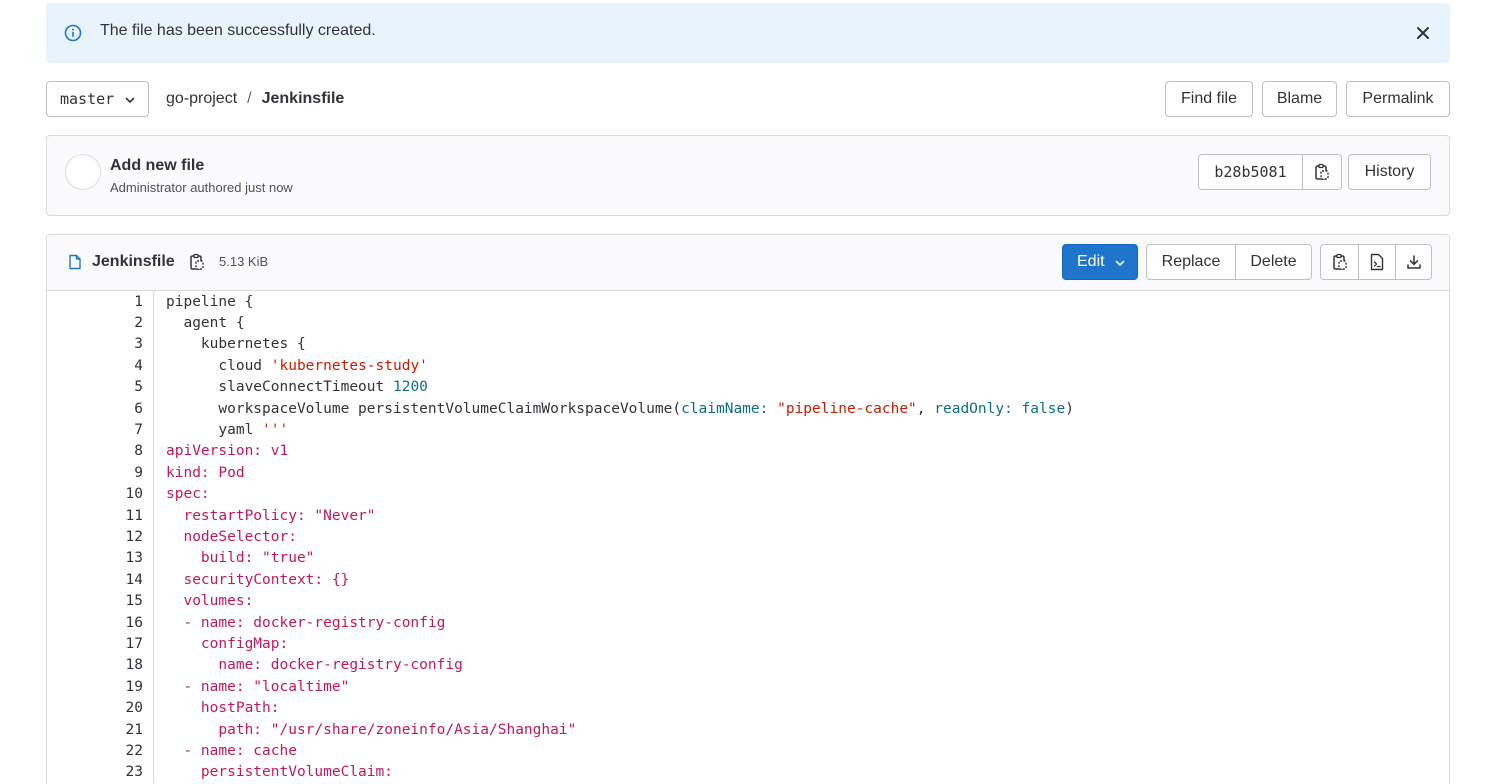 This screenshot has height=784, width=1512. What do you see at coordinates (1069, 408) in the screenshot?
I see `code-token: )` at bounding box center [1069, 408].